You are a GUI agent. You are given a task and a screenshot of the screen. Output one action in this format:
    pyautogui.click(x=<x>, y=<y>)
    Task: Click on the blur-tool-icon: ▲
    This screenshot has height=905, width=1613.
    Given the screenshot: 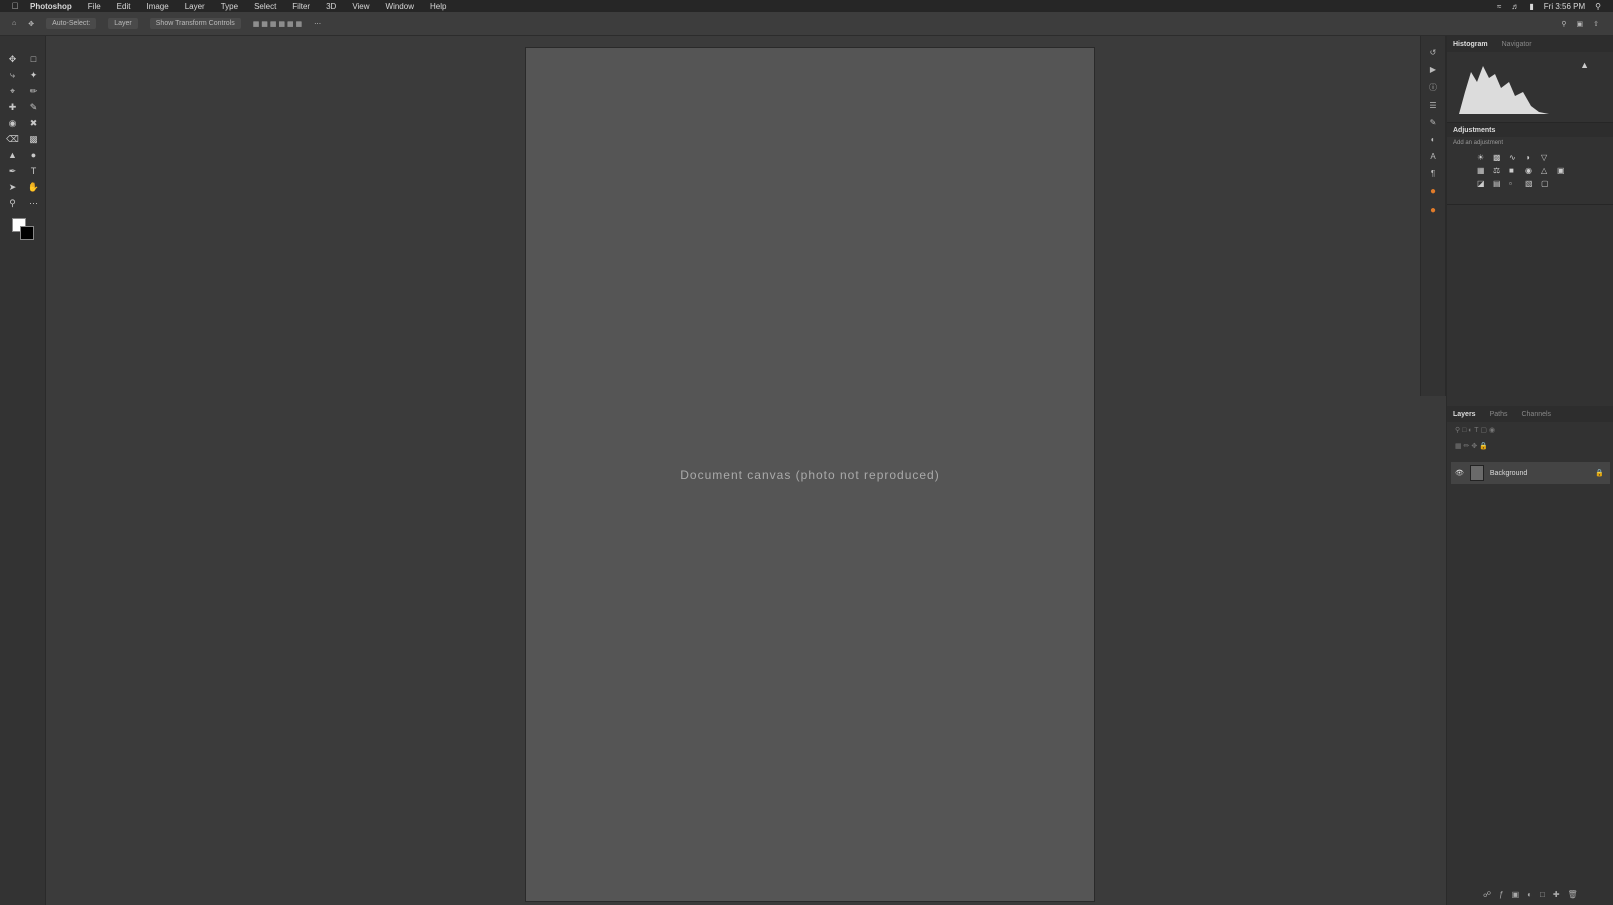 What is the action you would take?
    pyautogui.click(x=12, y=155)
    